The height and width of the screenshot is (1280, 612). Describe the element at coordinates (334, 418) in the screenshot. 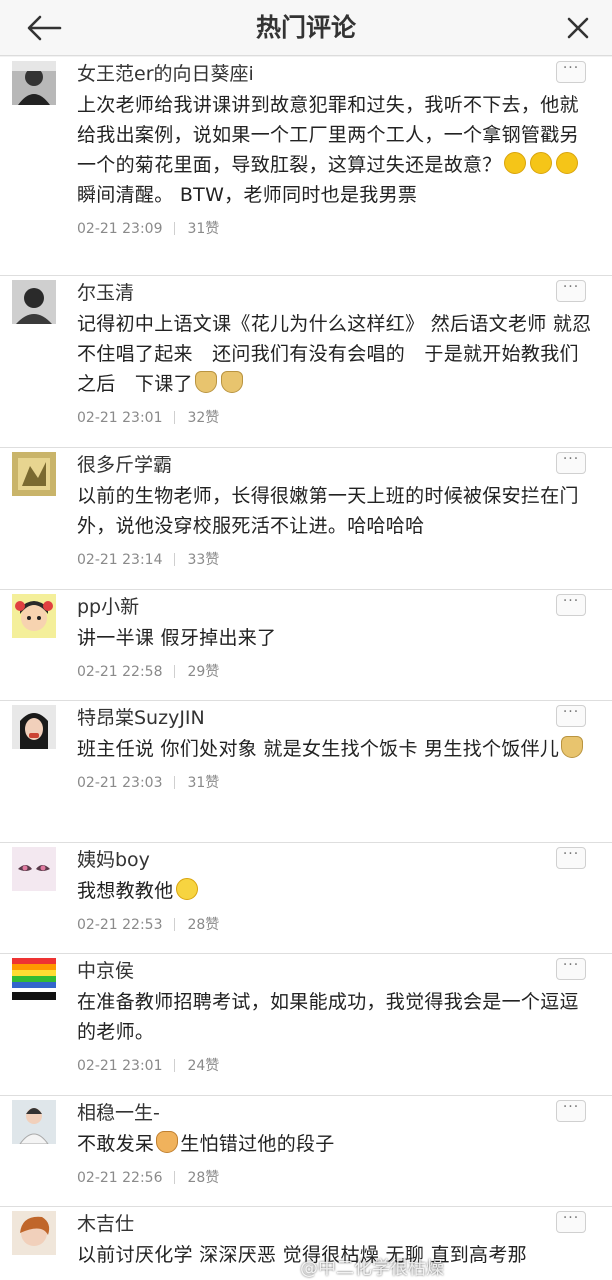

I see `comment-meta: 02-21 23:01 32赞` at that location.